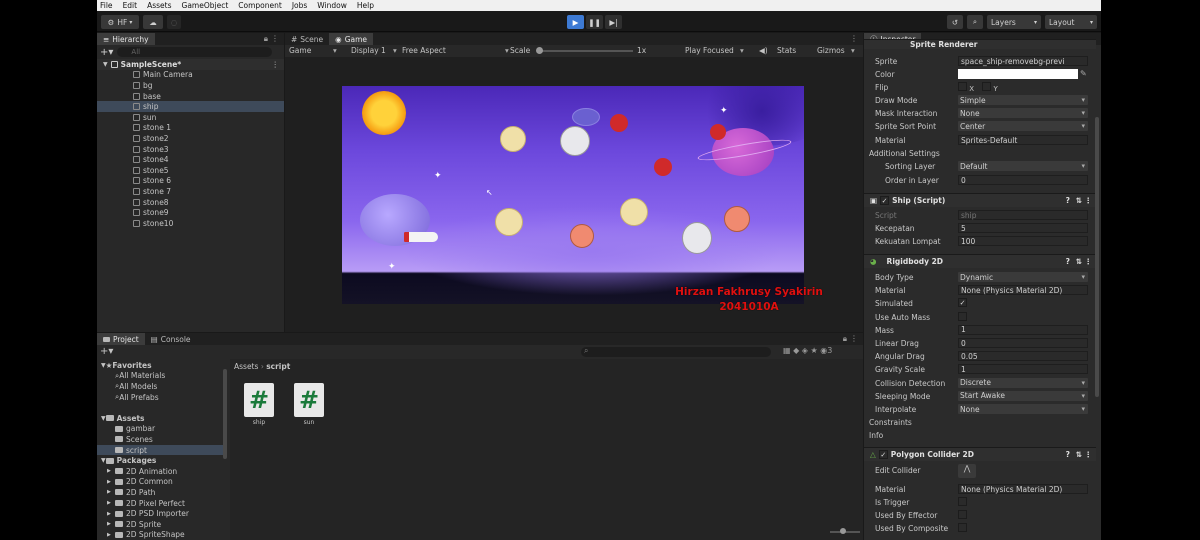 The width and height of the screenshot is (1200, 540). What do you see at coordinates (106, 5) in the screenshot?
I see `menu-file: File` at bounding box center [106, 5].